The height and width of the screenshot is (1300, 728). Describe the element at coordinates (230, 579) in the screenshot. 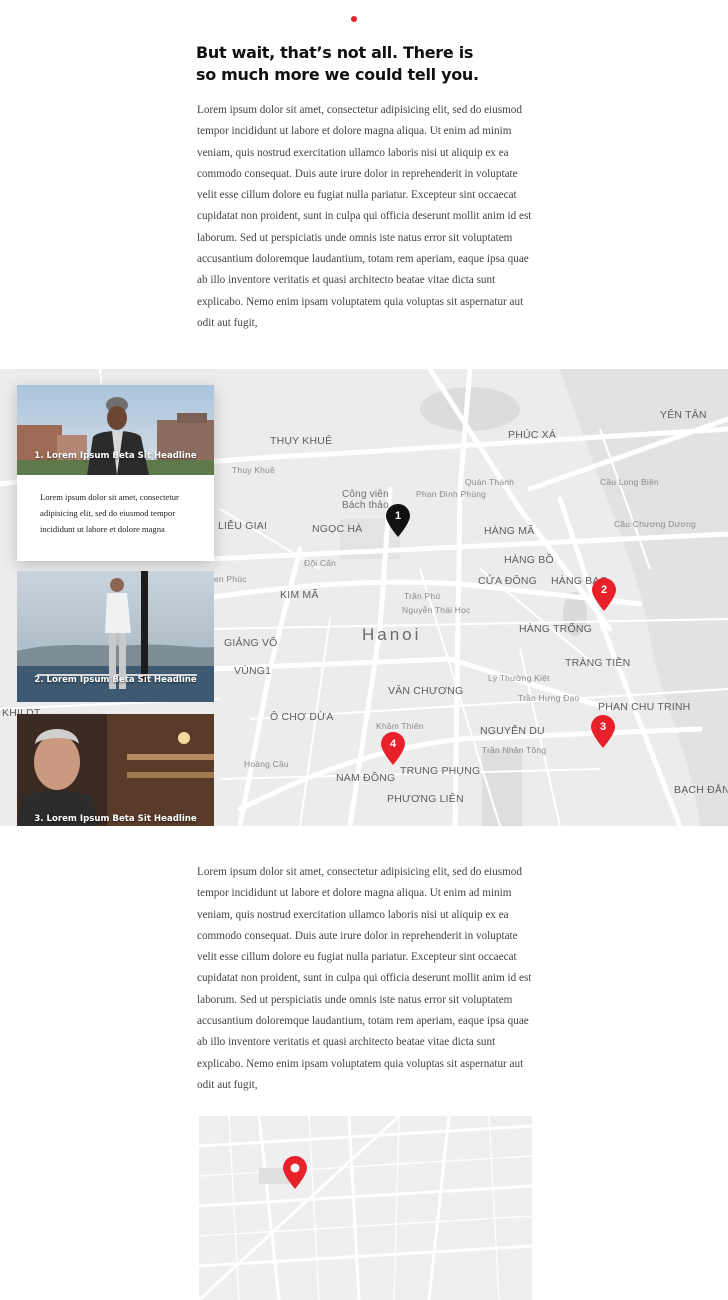

I see `map-label: en Phúc` at that location.